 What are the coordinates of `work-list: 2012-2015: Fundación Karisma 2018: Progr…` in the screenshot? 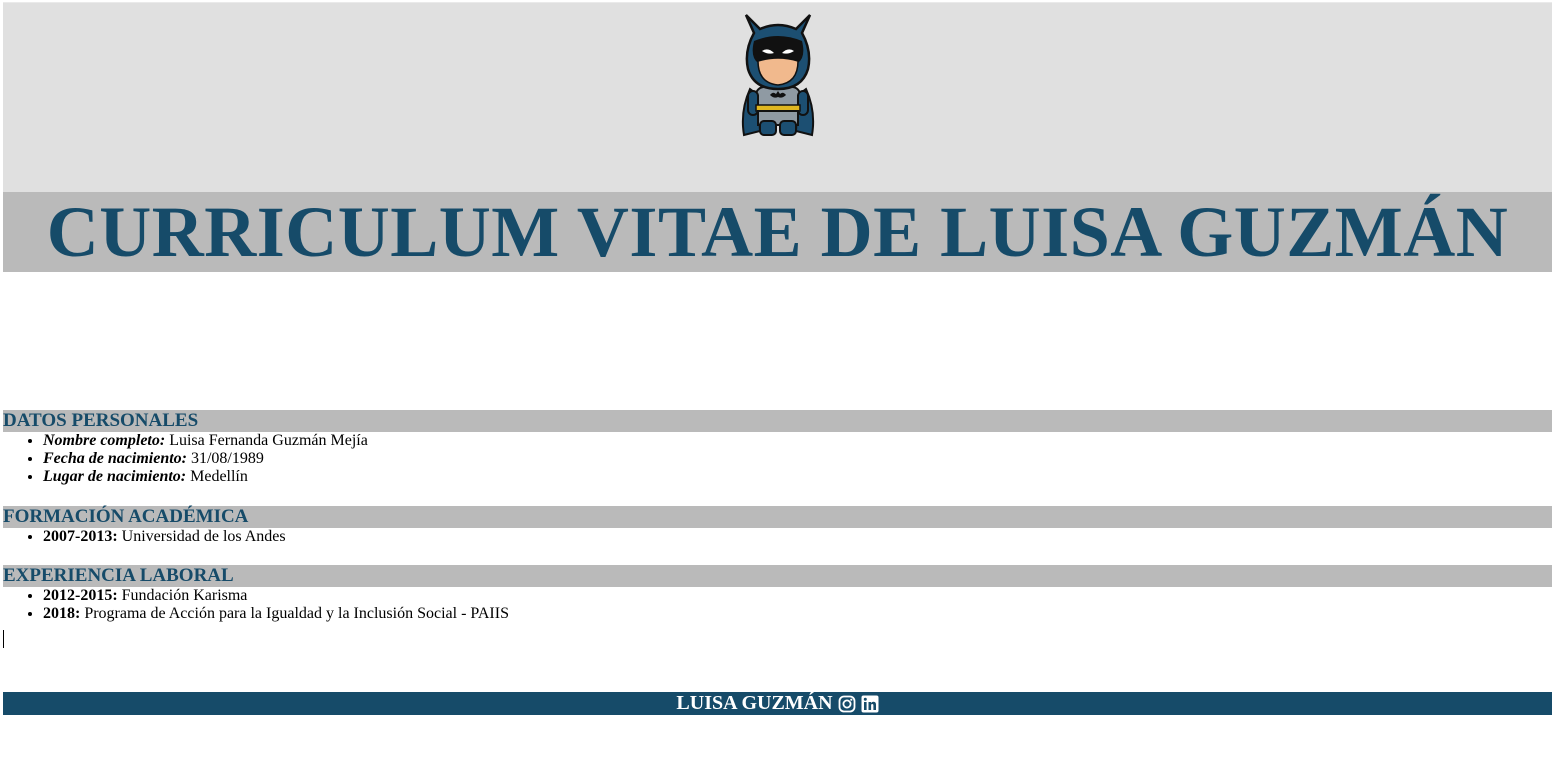 It's located at (777, 605).